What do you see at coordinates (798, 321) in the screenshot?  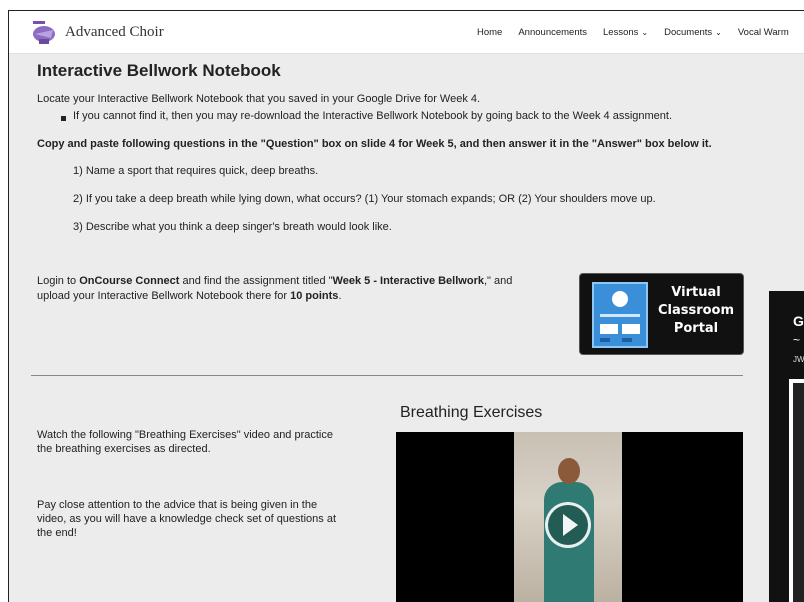 I see `side-panel-title: G` at bounding box center [798, 321].